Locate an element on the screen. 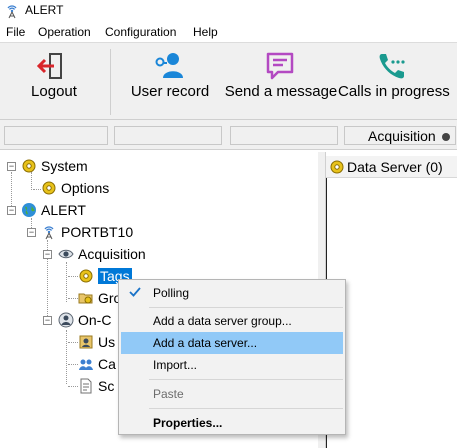 This screenshot has height=448, width=457. title-bar: ALERT is located at coordinates (228, 11).